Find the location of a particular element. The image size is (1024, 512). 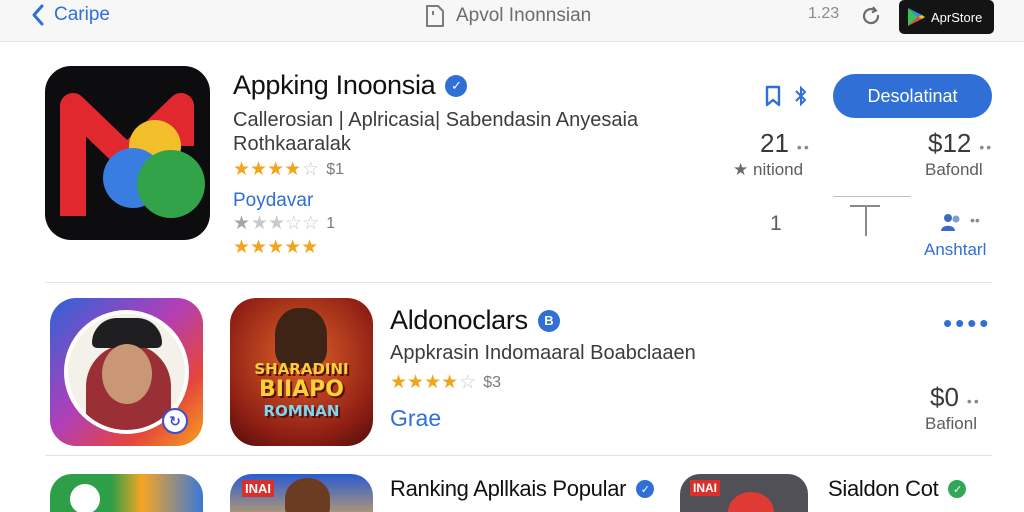

tab-count: 1.23 is located at coordinates (823, 14).